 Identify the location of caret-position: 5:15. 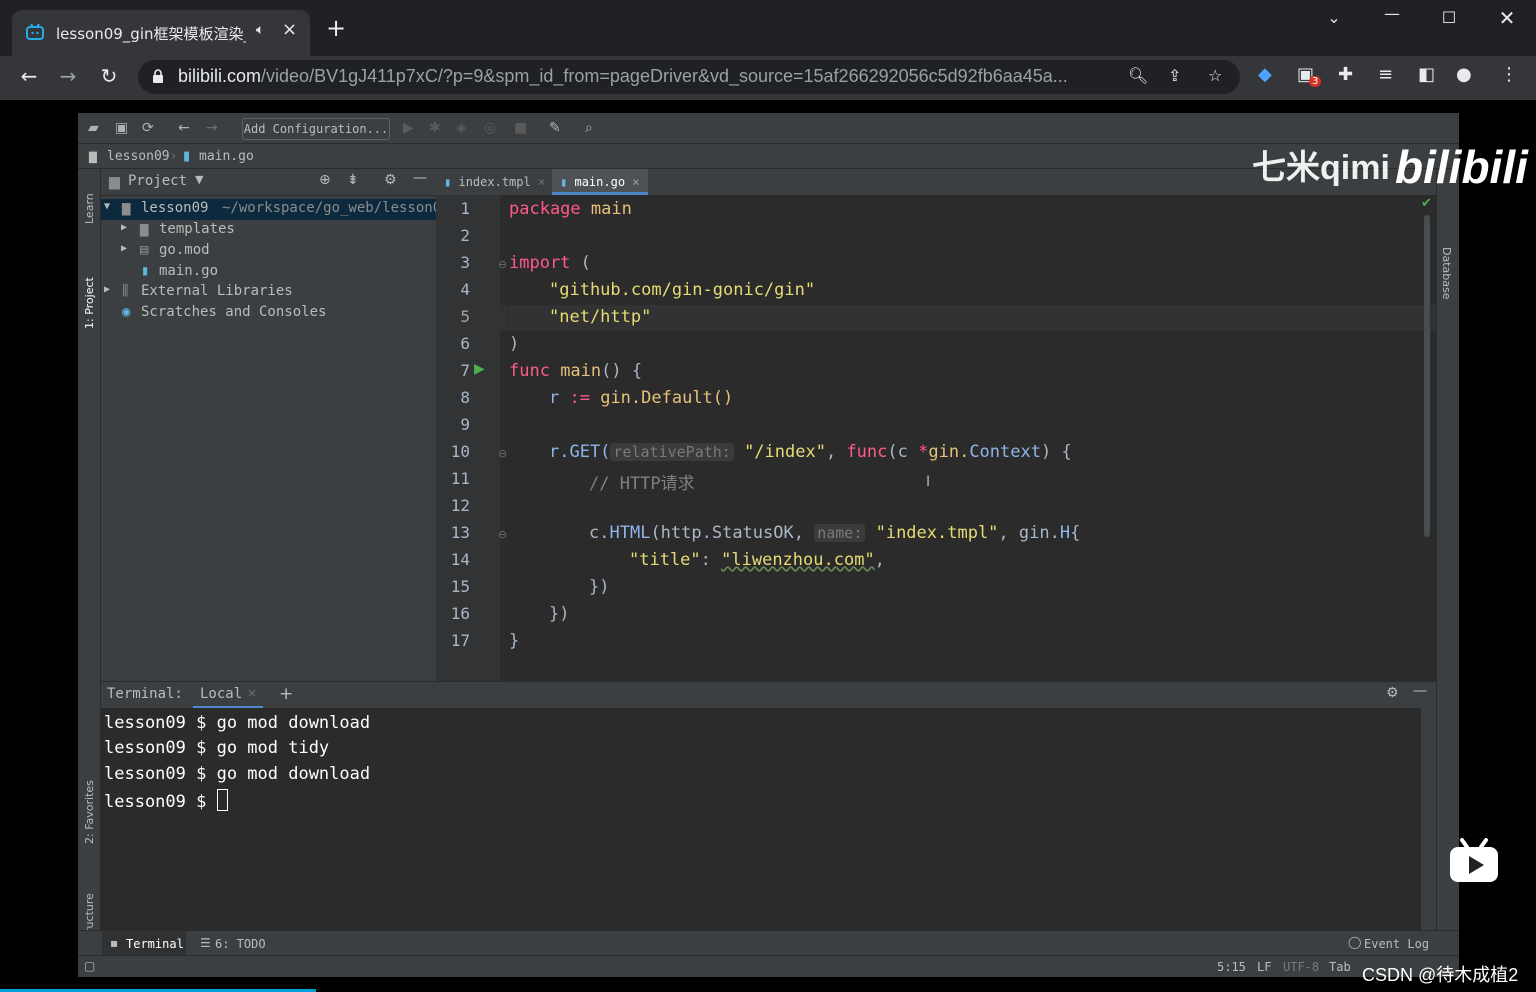
(1231, 967).